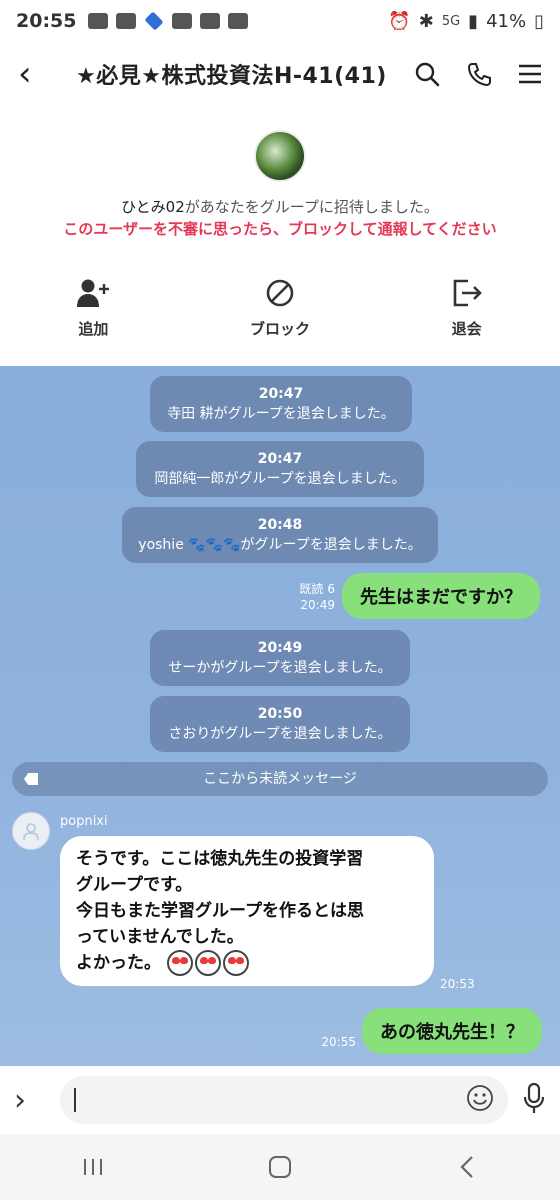  Describe the element at coordinates (238, 21) in the screenshot. I see `image-icon` at that location.